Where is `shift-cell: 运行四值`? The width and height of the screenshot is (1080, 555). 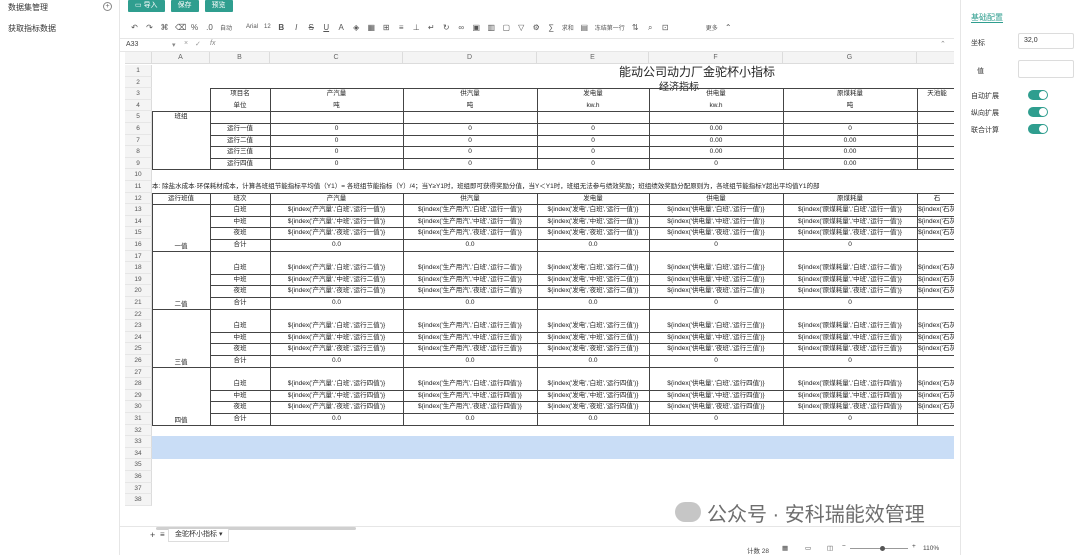 shift-cell: 运行四值 is located at coordinates (240, 164).